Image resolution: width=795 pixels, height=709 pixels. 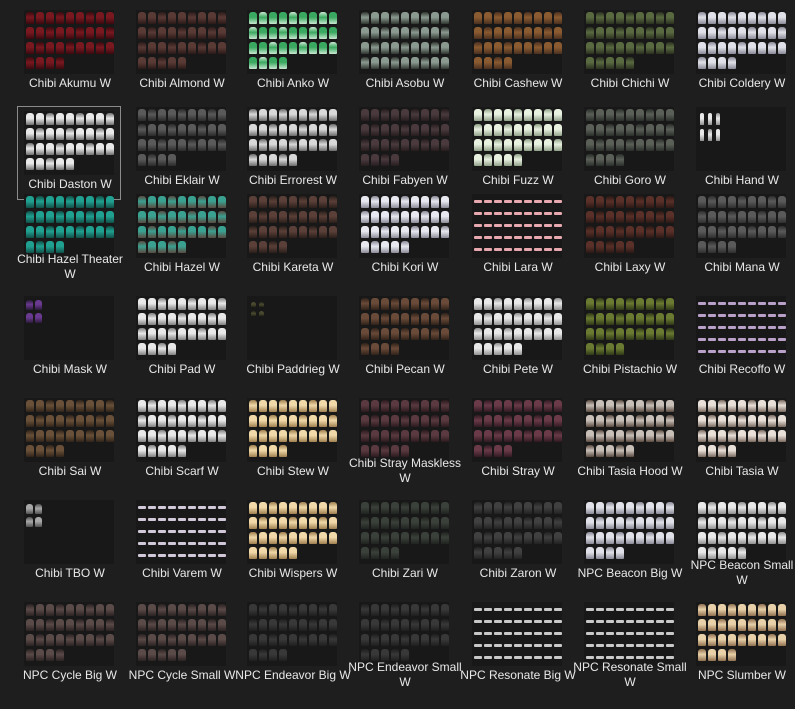 I want to click on file-tile: Chibi Pete W, so click(x=517, y=340).